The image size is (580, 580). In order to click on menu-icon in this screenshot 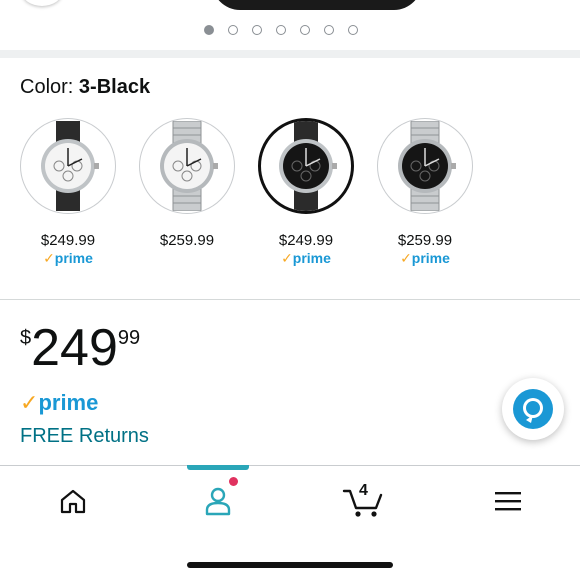, I will do `click(508, 501)`.